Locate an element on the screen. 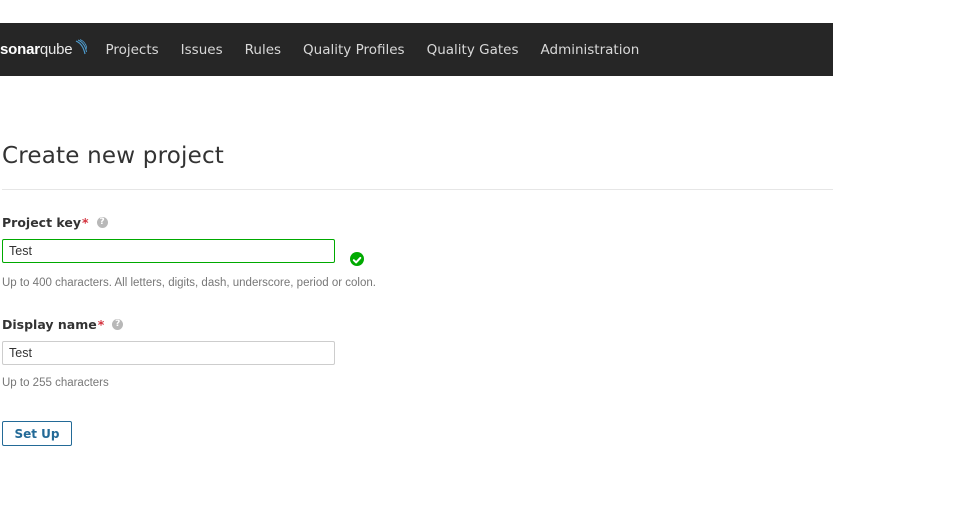  nav-item-issues: Issues is located at coordinates (202, 50).